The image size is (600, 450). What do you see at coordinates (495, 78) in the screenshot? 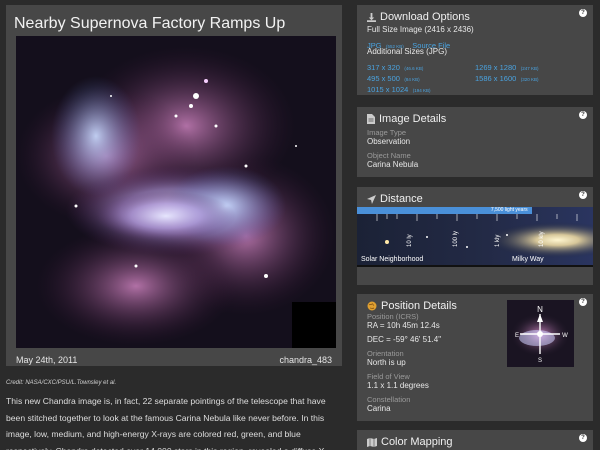
I see `size-link-1586: 1586 x 1600` at bounding box center [495, 78].